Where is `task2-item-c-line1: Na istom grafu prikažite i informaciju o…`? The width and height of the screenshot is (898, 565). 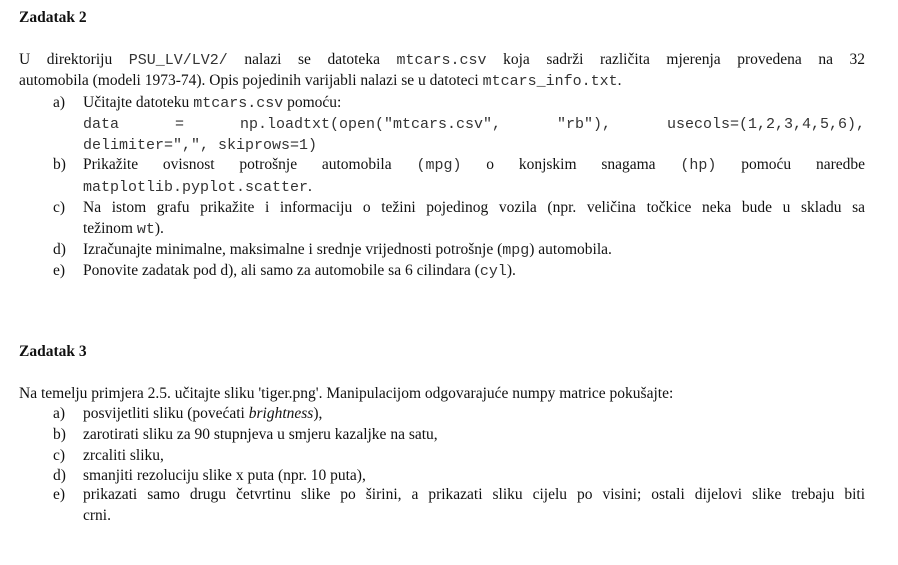
task2-item-c-line1: Na istom grafu prikažite i informaciju o… is located at coordinates (474, 207).